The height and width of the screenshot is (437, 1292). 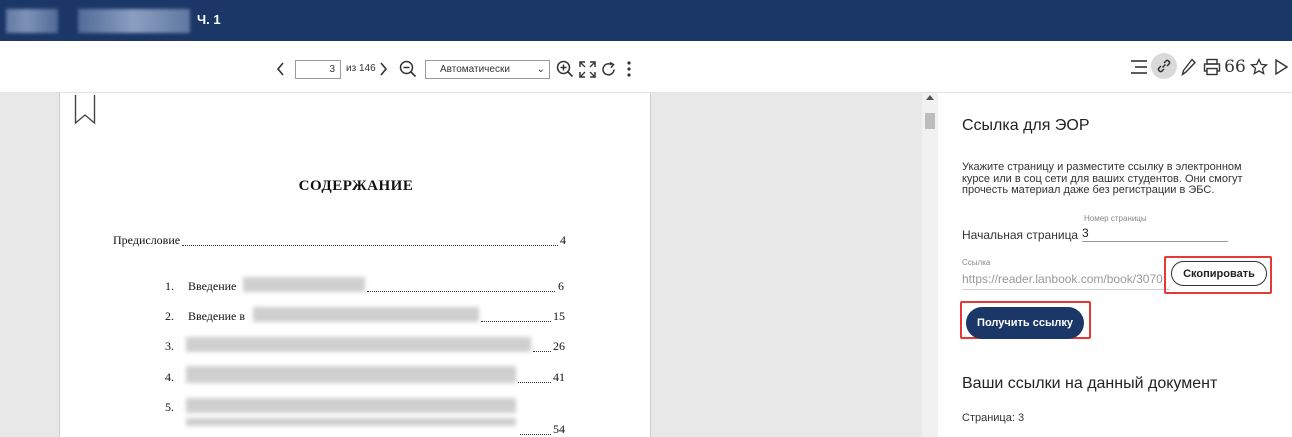 I want to click on link-field-underline, so click(x=1066, y=289).